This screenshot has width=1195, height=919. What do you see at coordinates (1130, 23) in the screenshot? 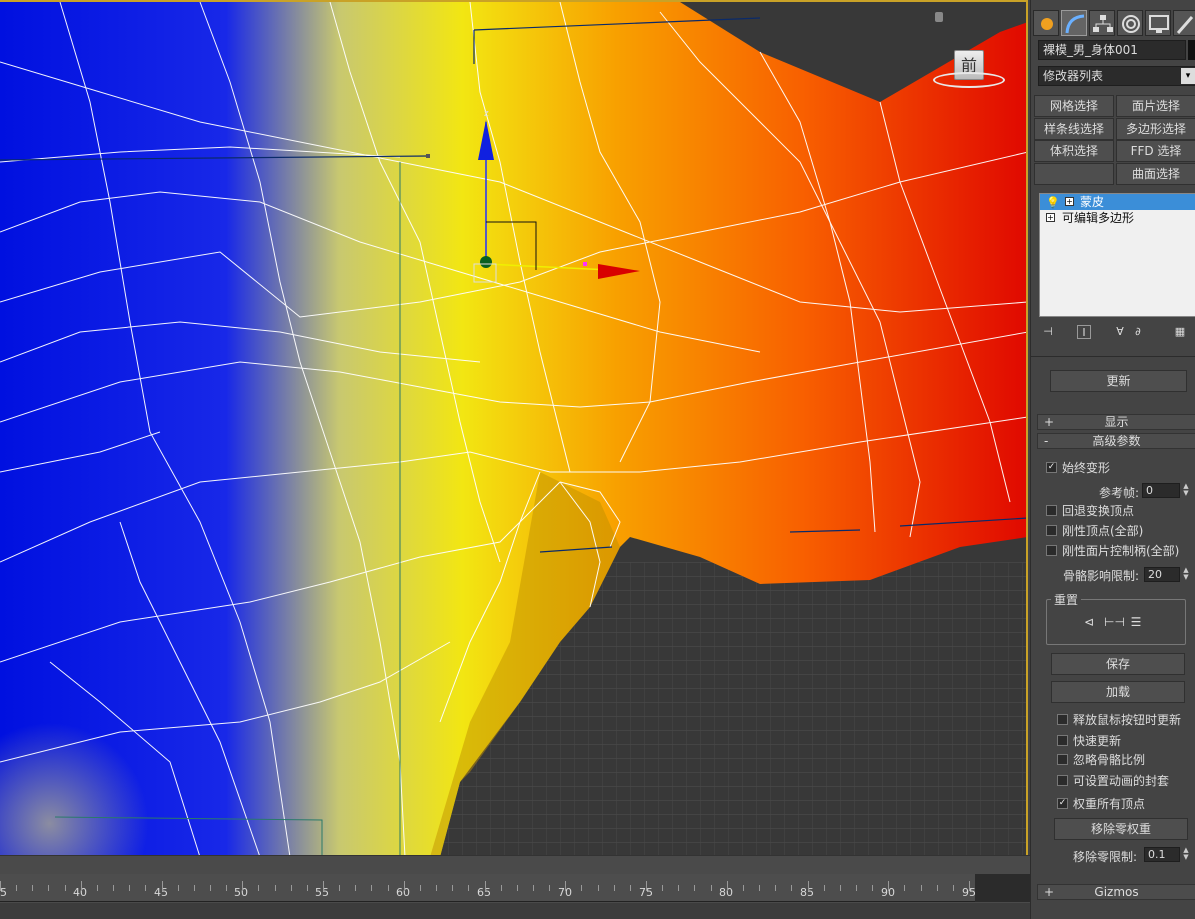
I see `motion-tab-icon` at bounding box center [1130, 23].